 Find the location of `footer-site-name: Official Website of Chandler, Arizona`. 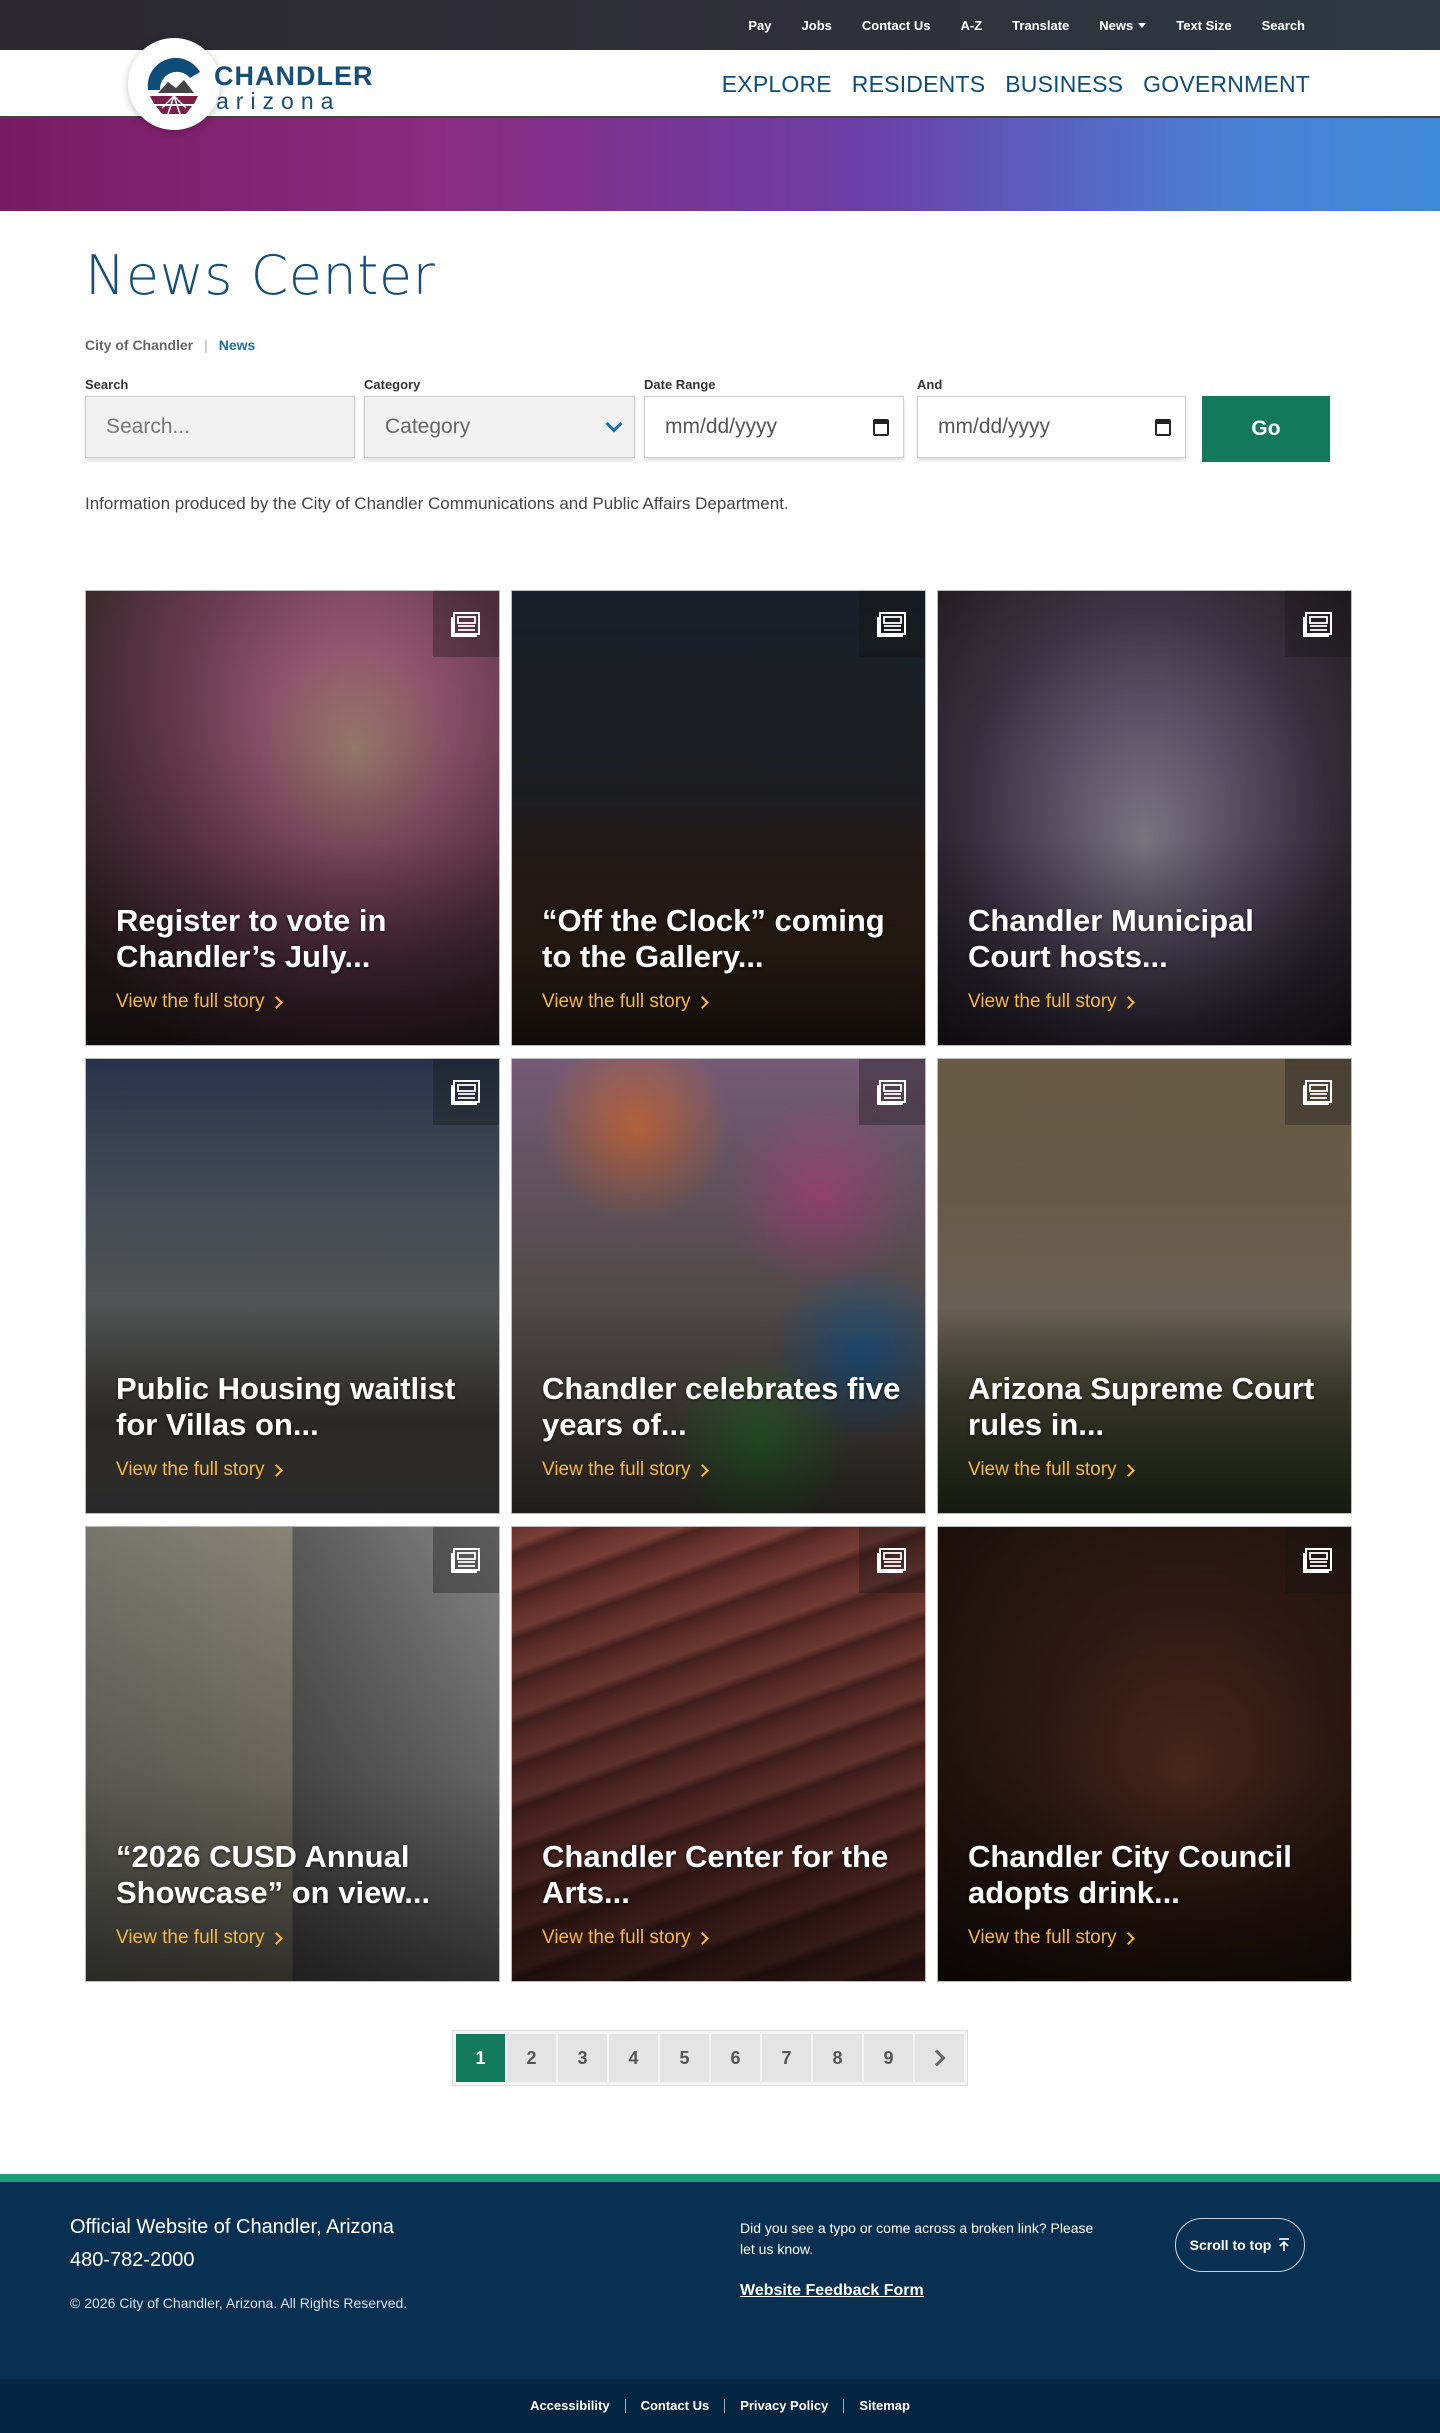

footer-site-name: Official Website of Chandler, Arizona is located at coordinates (232, 2227).